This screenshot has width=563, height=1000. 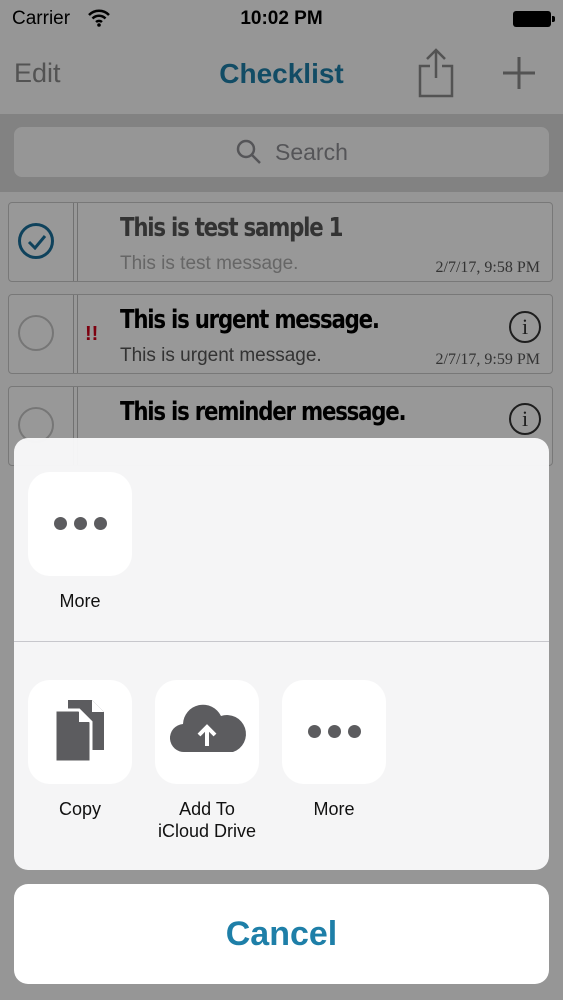 What do you see at coordinates (207, 728) in the screenshot?
I see `icloud-upload-icon` at bounding box center [207, 728].